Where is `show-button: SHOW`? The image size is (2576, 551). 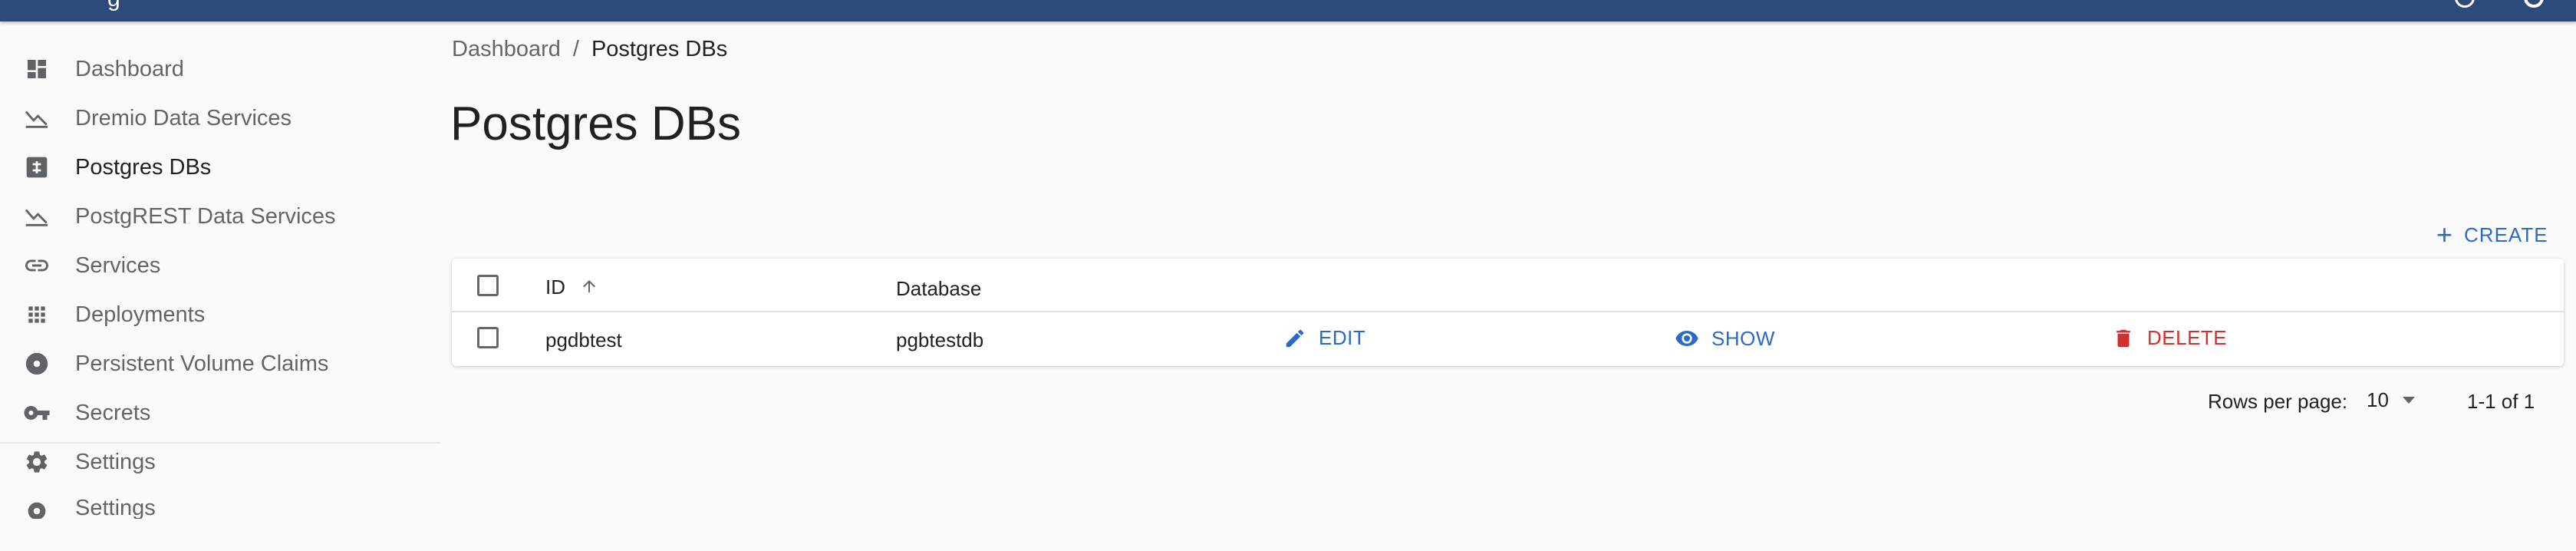 show-button: SHOW is located at coordinates (1725, 338).